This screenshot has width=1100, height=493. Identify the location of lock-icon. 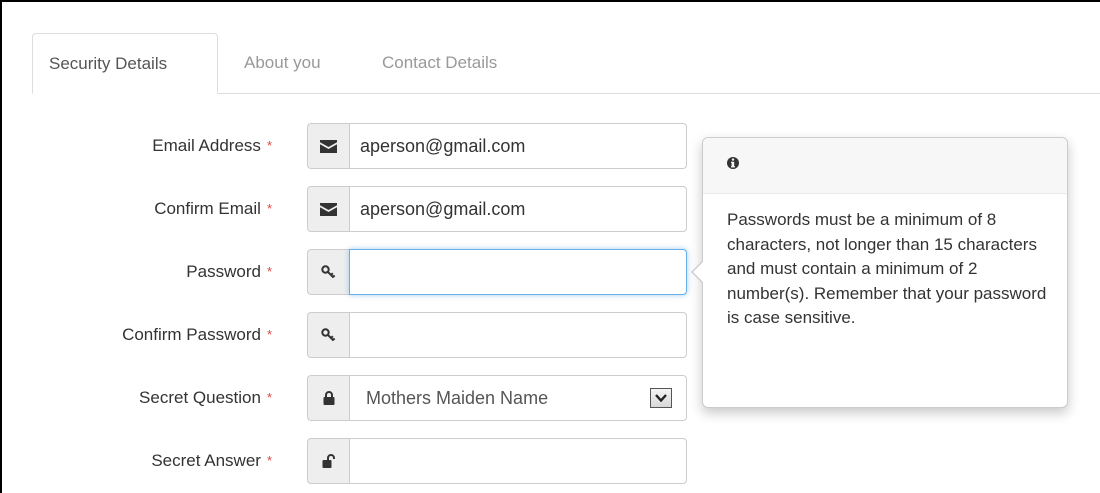
(328, 398).